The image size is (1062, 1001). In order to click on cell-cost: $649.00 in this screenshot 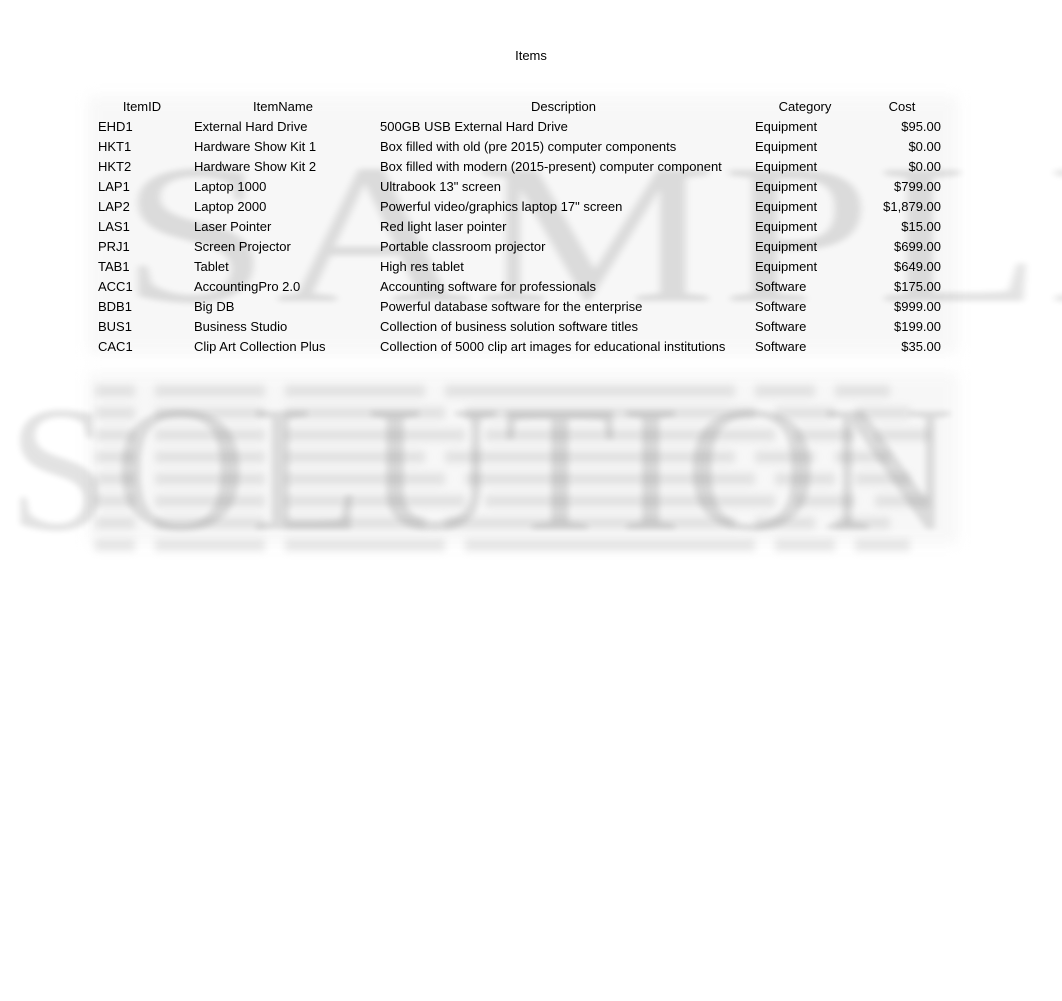, I will do `click(917, 266)`.